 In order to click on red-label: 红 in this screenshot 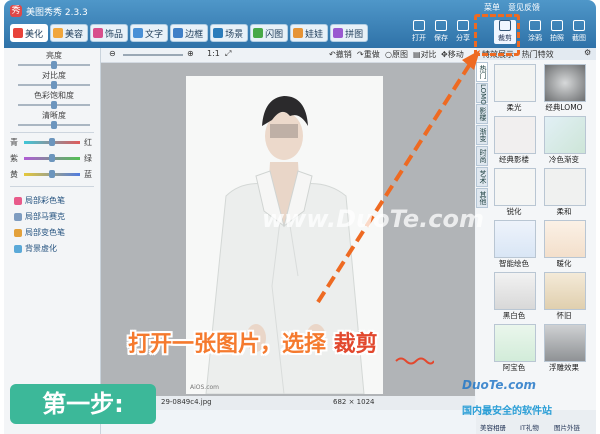, I will do `click(88, 142)`.